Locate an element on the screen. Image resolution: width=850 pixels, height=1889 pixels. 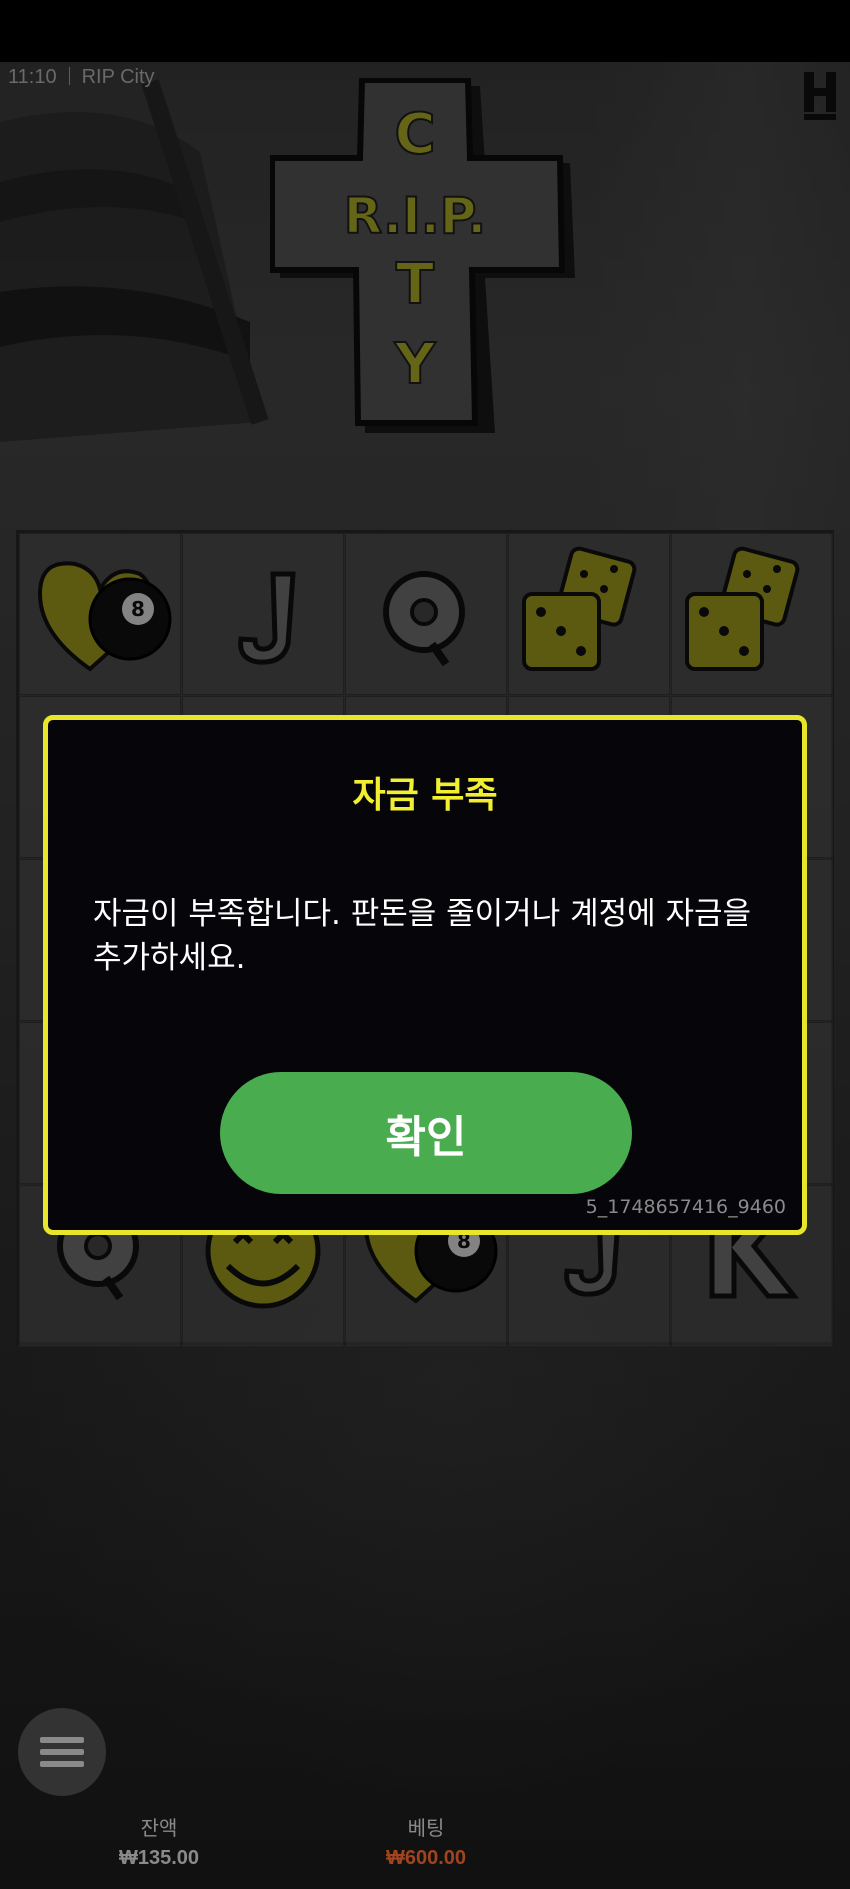
error-code: 5_1748657416_9460 is located at coordinates (685, 1207).